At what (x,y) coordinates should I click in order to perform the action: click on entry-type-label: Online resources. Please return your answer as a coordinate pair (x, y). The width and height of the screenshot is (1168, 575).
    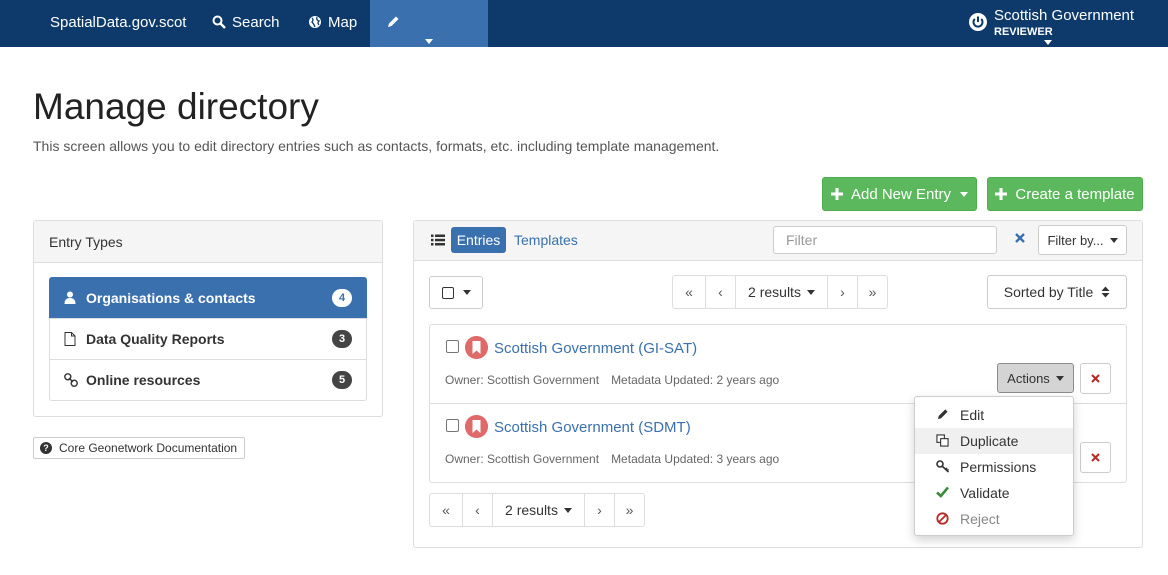
    Looking at the image, I should click on (143, 380).